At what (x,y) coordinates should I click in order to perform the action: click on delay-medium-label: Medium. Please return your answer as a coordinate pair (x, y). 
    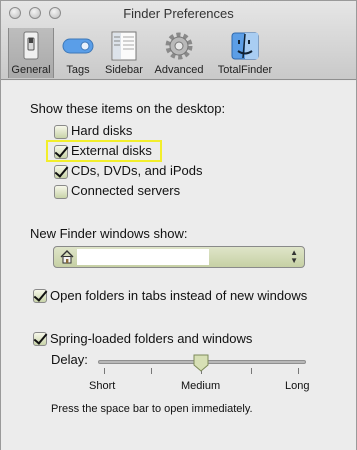
    Looking at the image, I should click on (201, 386).